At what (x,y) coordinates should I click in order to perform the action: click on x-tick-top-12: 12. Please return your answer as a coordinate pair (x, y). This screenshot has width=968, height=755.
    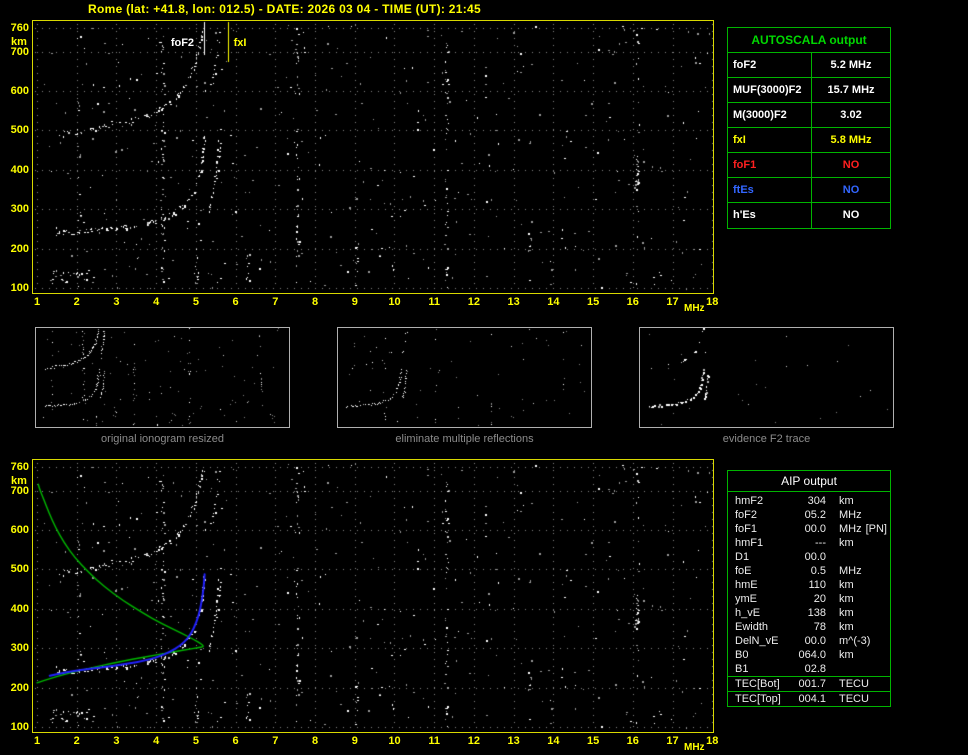
    Looking at the image, I should click on (474, 302).